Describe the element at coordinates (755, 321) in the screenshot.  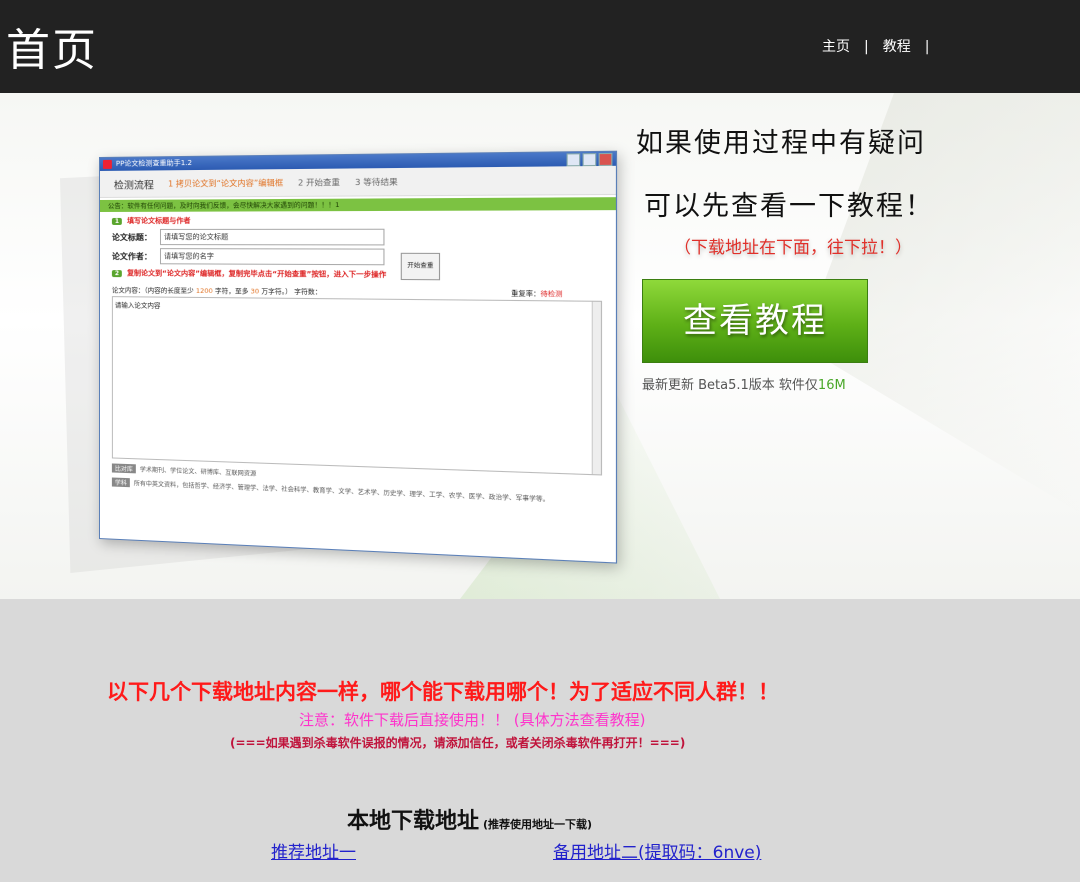
I see `view-tutorial-button: 查看教程` at that location.